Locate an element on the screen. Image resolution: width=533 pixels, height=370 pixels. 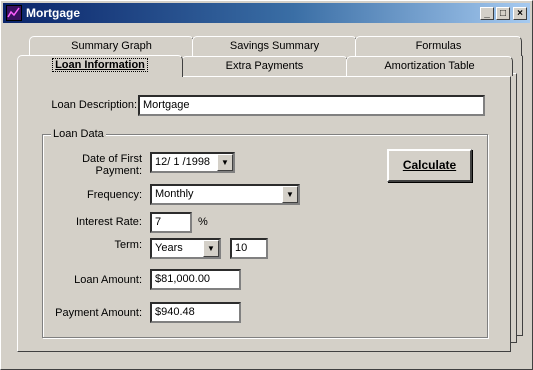
loan-description-label: Loan Description: is located at coordinates (94, 105).